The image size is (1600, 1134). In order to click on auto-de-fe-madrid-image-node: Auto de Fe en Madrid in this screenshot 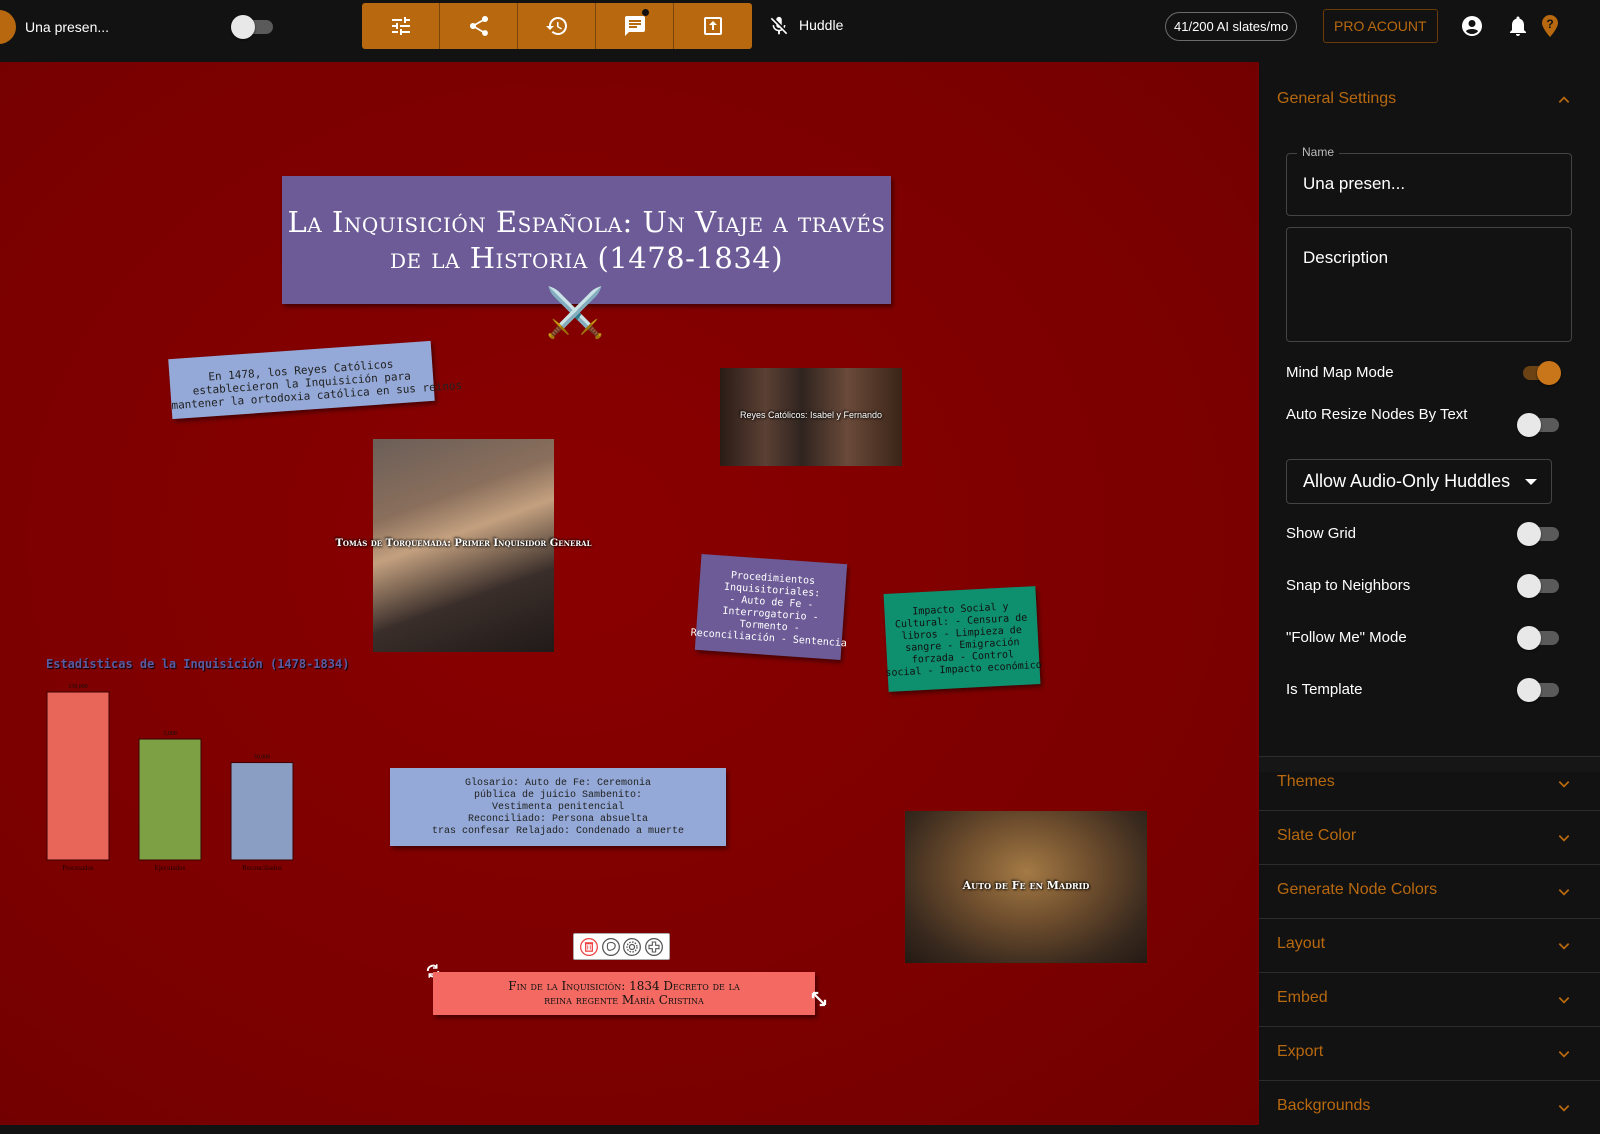, I will do `click(1026, 887)`.